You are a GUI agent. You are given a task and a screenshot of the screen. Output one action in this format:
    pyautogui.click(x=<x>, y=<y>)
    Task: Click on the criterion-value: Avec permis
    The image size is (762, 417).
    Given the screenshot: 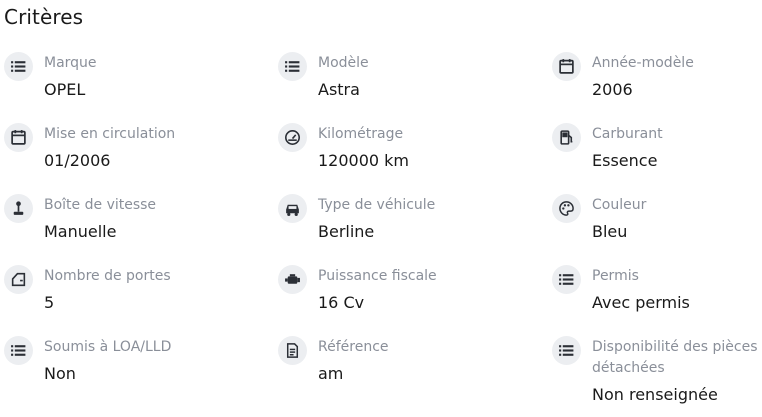 What is the action you would take?
    pyautogui.click(x=641, y=302)
    